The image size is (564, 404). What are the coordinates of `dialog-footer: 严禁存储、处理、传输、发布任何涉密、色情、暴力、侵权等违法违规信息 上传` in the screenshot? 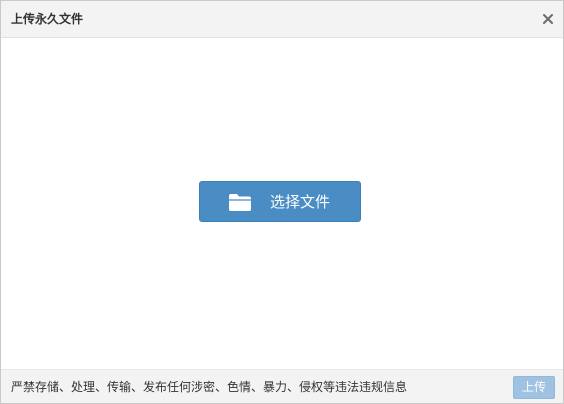 It's located at (282, 386).